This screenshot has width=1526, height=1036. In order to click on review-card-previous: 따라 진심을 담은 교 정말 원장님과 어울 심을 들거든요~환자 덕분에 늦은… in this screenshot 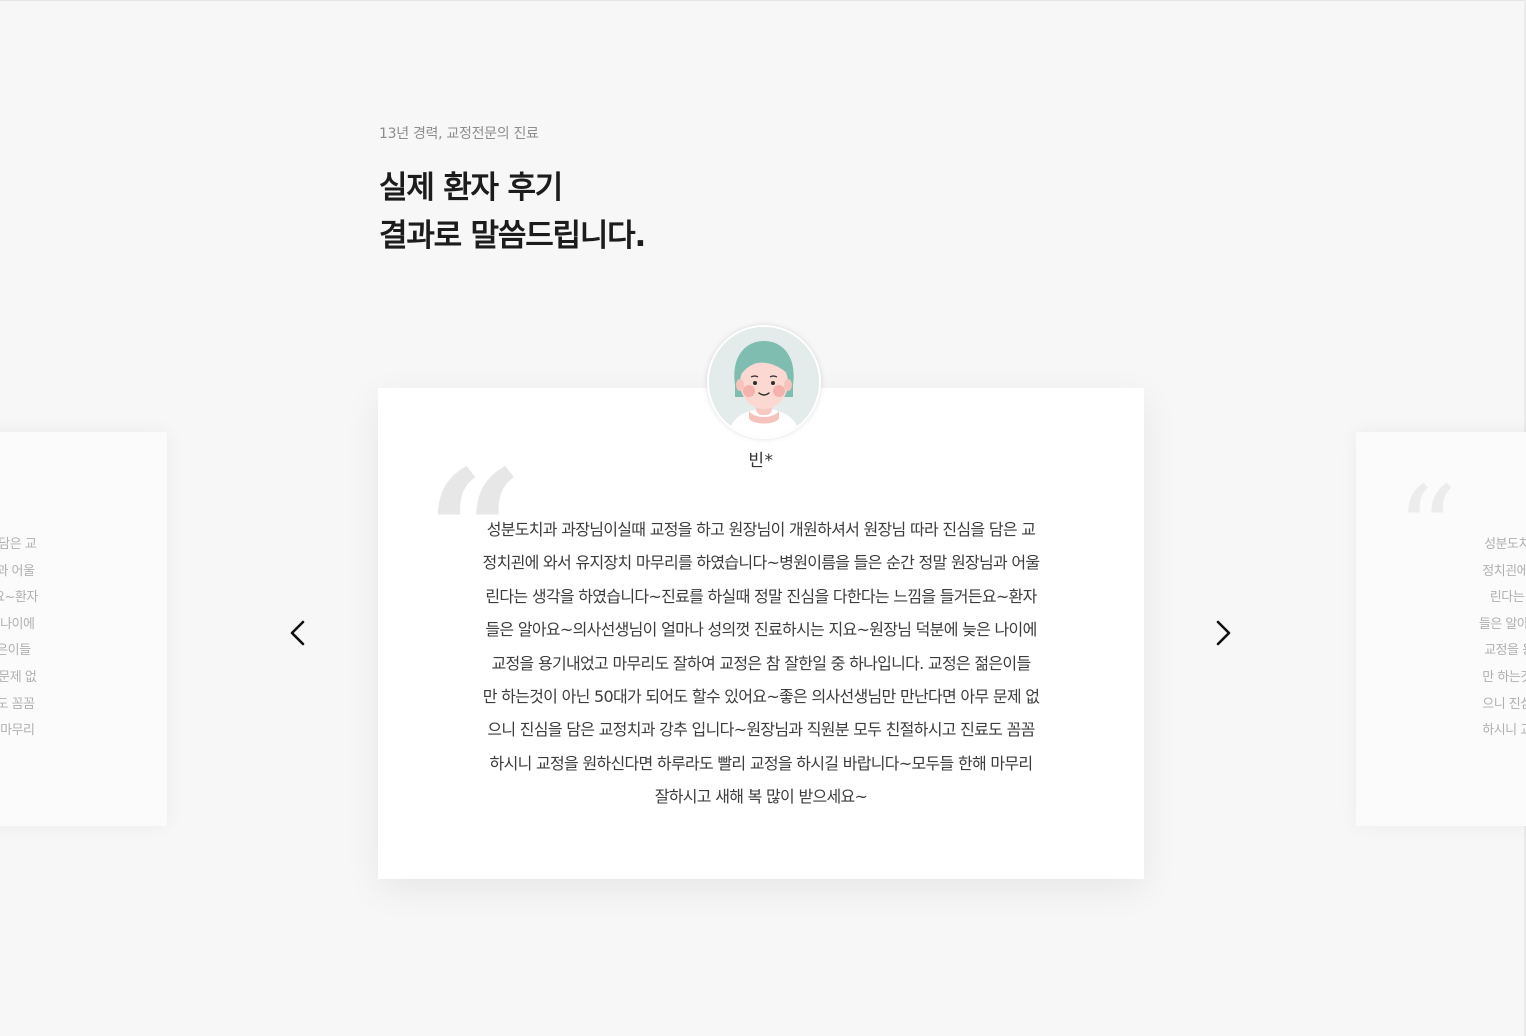, I will do `click(83, 629)`.